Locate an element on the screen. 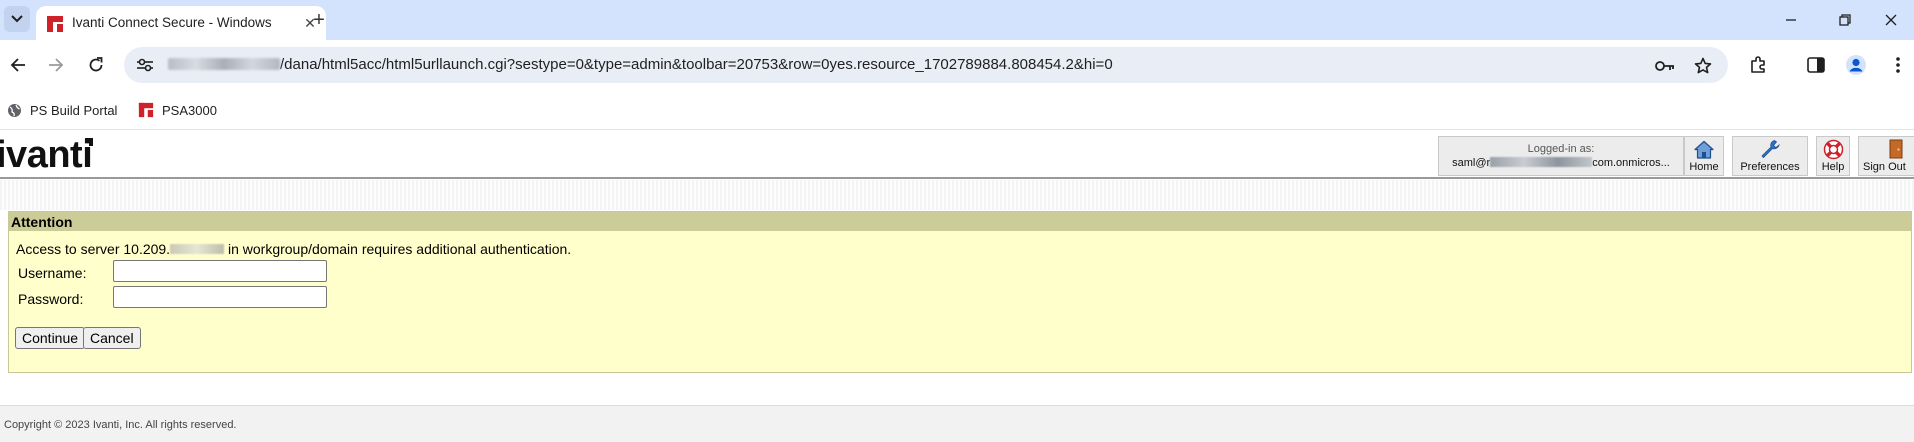 The image size is (1914, 442). lifebuoy-icon is located at coordinates (1833, 149).